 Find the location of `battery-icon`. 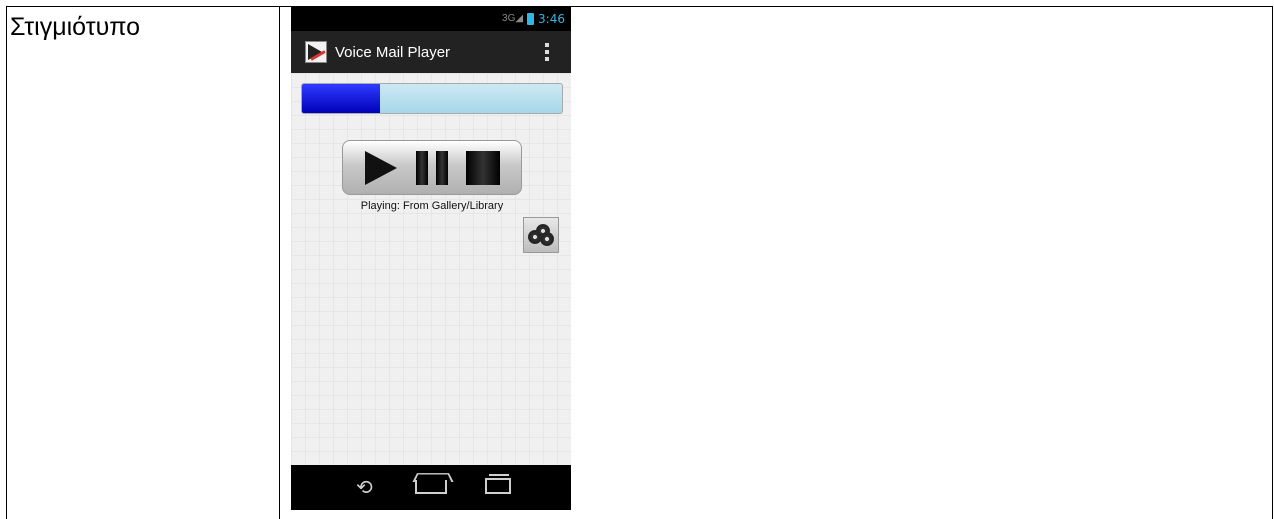

battery-icon is located at coordinates (531, 18).